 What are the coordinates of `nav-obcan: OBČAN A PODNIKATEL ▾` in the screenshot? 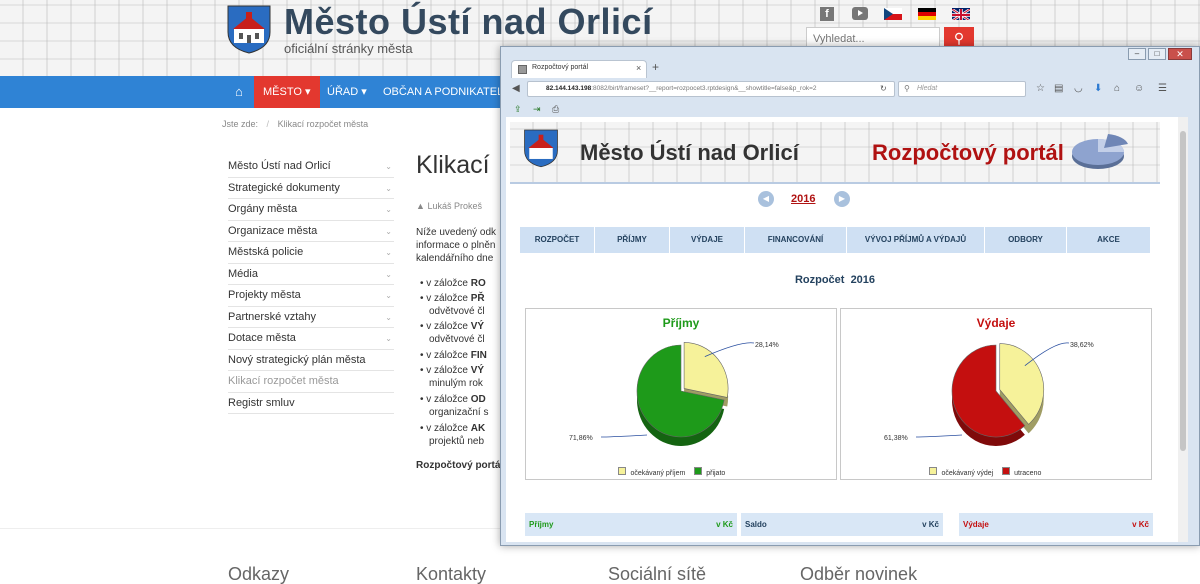 It's located at (447, 92).